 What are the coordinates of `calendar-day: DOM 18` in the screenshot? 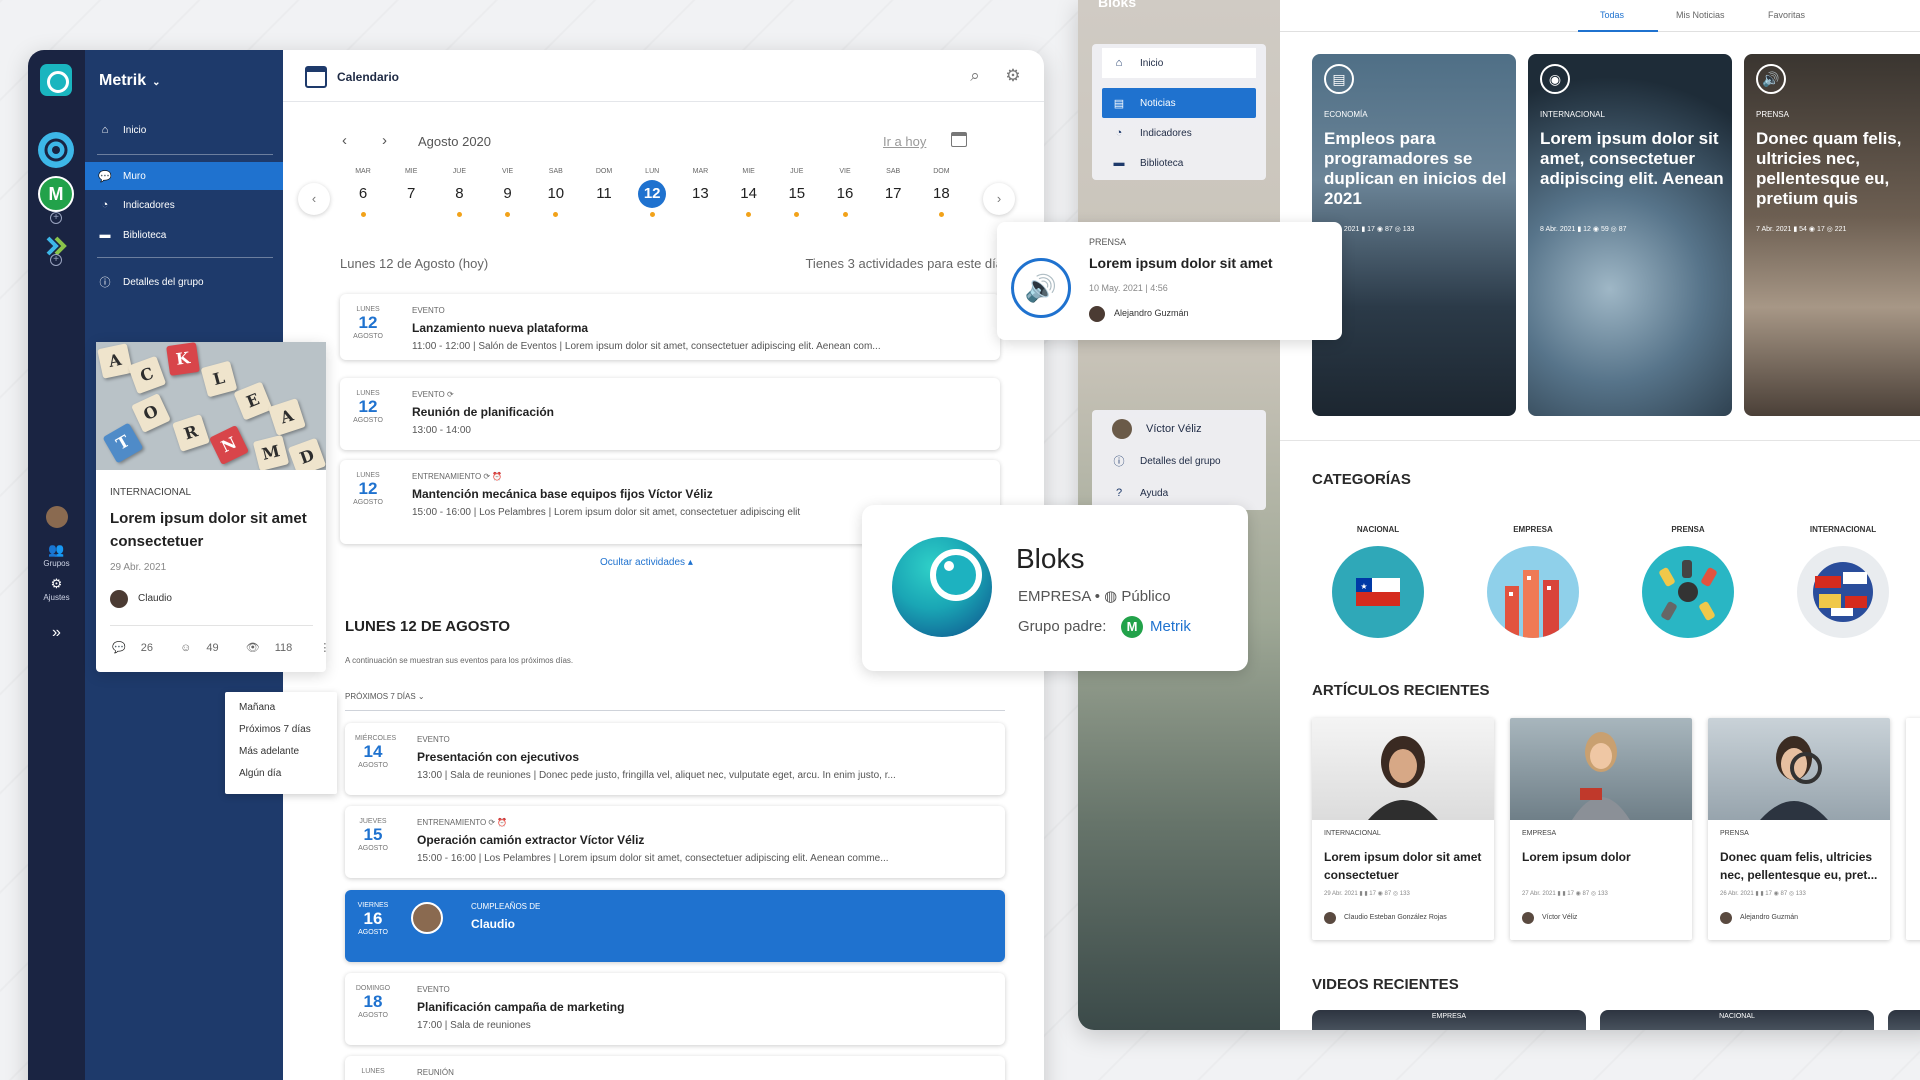 It's located at (941, 192).